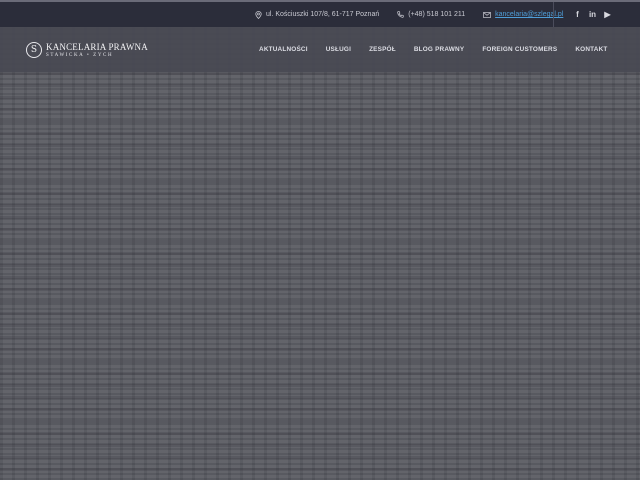 The width and height of the screenshot is (640, 480). I want to click on phone-item: (+48) 518 101 211, so click(431, 14).